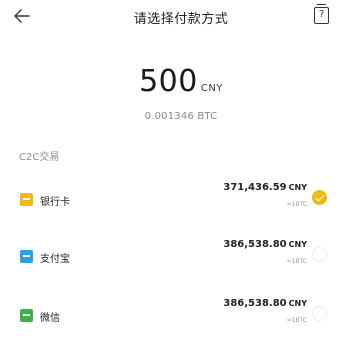 The image size is (362, 355). What do you see at coordinates (319, 197) in the screenshot?
I see `radio-checked-icon` at bounding box center [319, 197].